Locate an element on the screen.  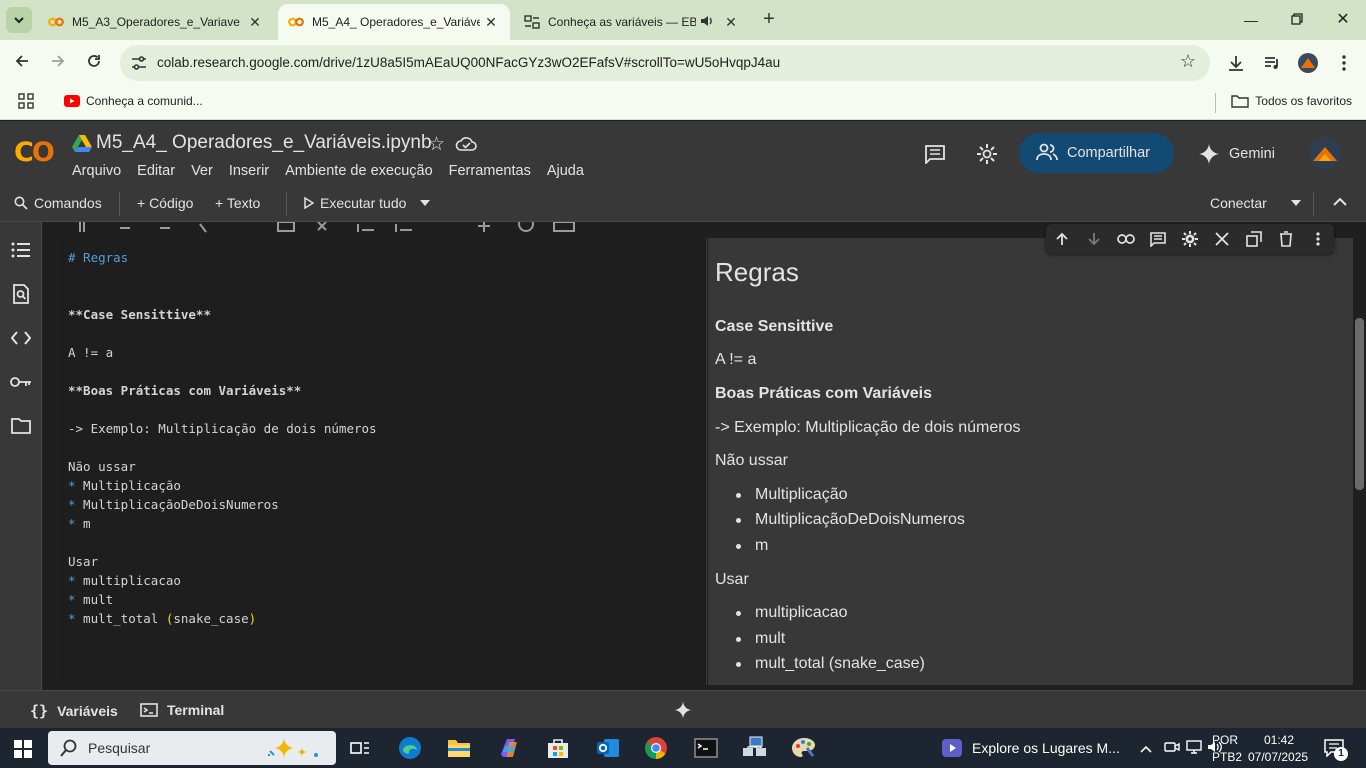
browser-tab-3: Conheça as variáveis — EBA ✕ is located at coordinates (632, 22).